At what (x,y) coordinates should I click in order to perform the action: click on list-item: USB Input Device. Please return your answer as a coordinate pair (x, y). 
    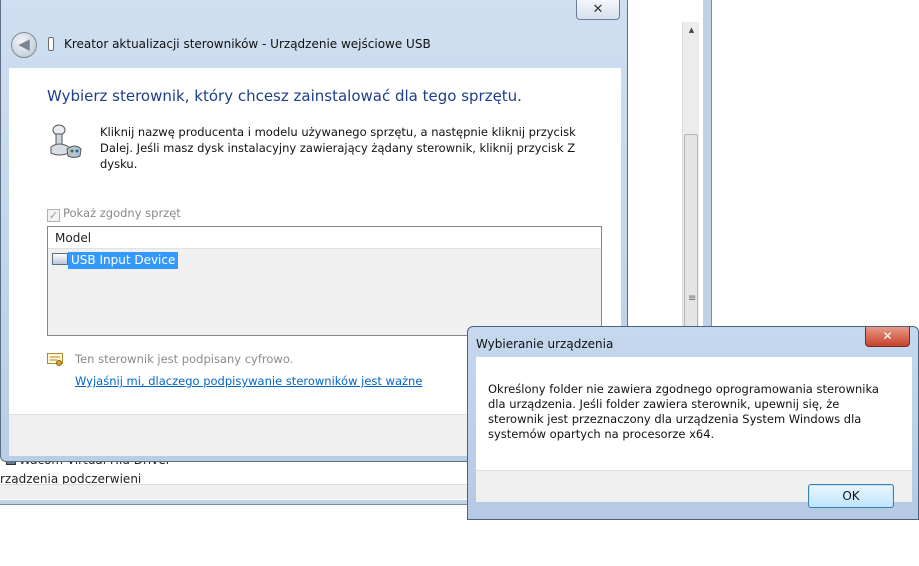
    Looking at the image, I should click on (115, 260).